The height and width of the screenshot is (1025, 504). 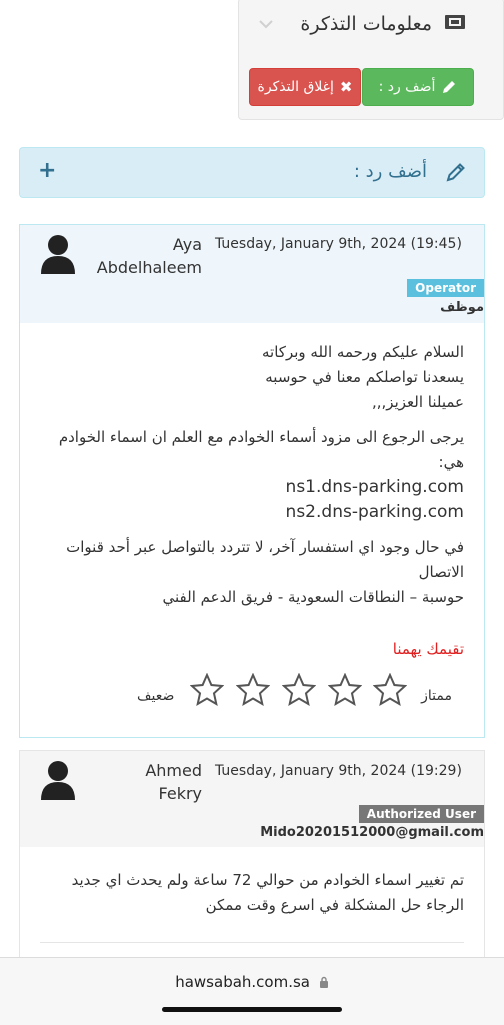 I want to click on message-date: Tuesday, January 9th, 2024 (19:45), so click(x=338, y=244).